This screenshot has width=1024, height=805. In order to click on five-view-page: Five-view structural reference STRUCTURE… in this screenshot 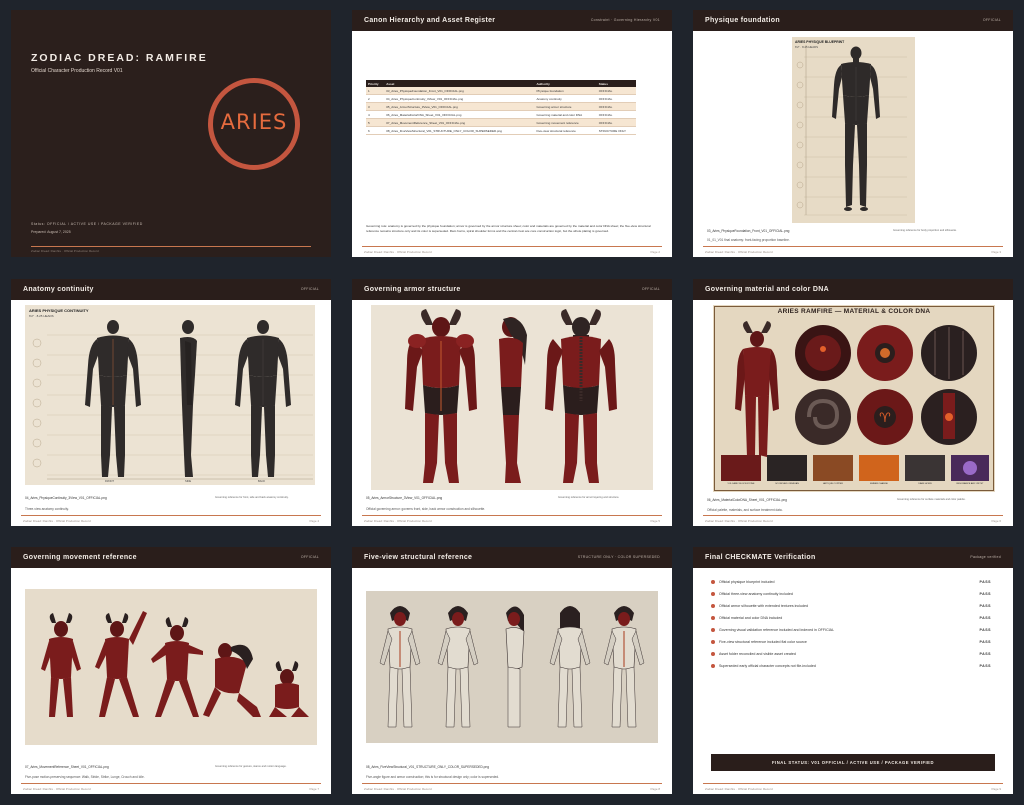, I will do `click(512, 670)`.